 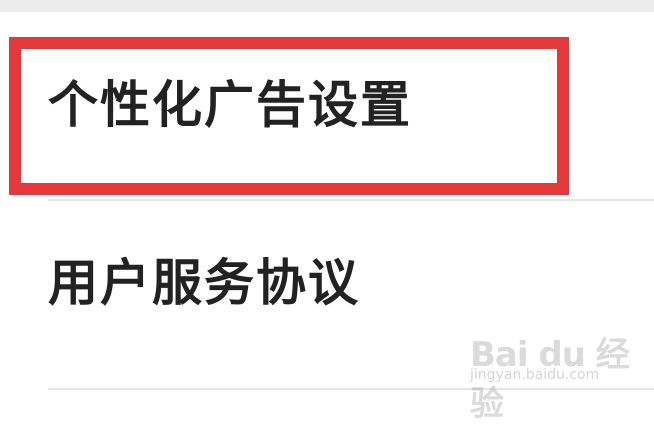 I want to click on watermark-url: jingyan.baidu.com, so click(x=535, y=375).